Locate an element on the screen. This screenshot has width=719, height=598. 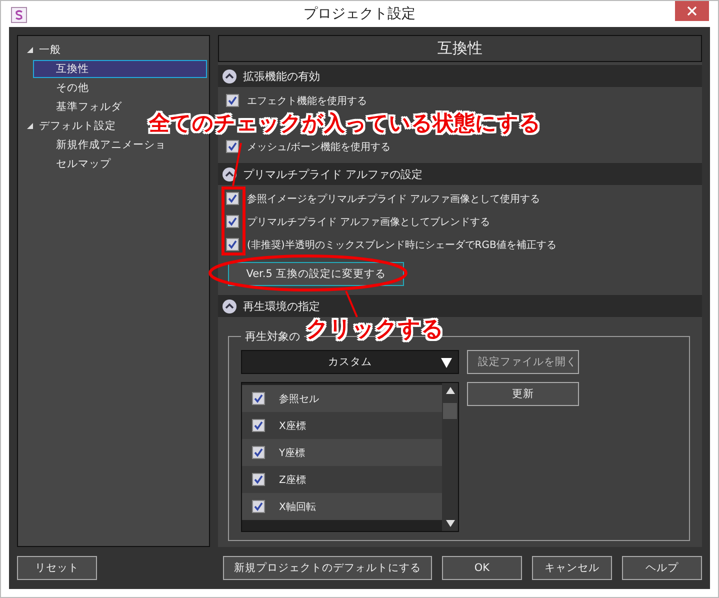
tree-item: デフォルト設定 is located at coordinates (77, 125).